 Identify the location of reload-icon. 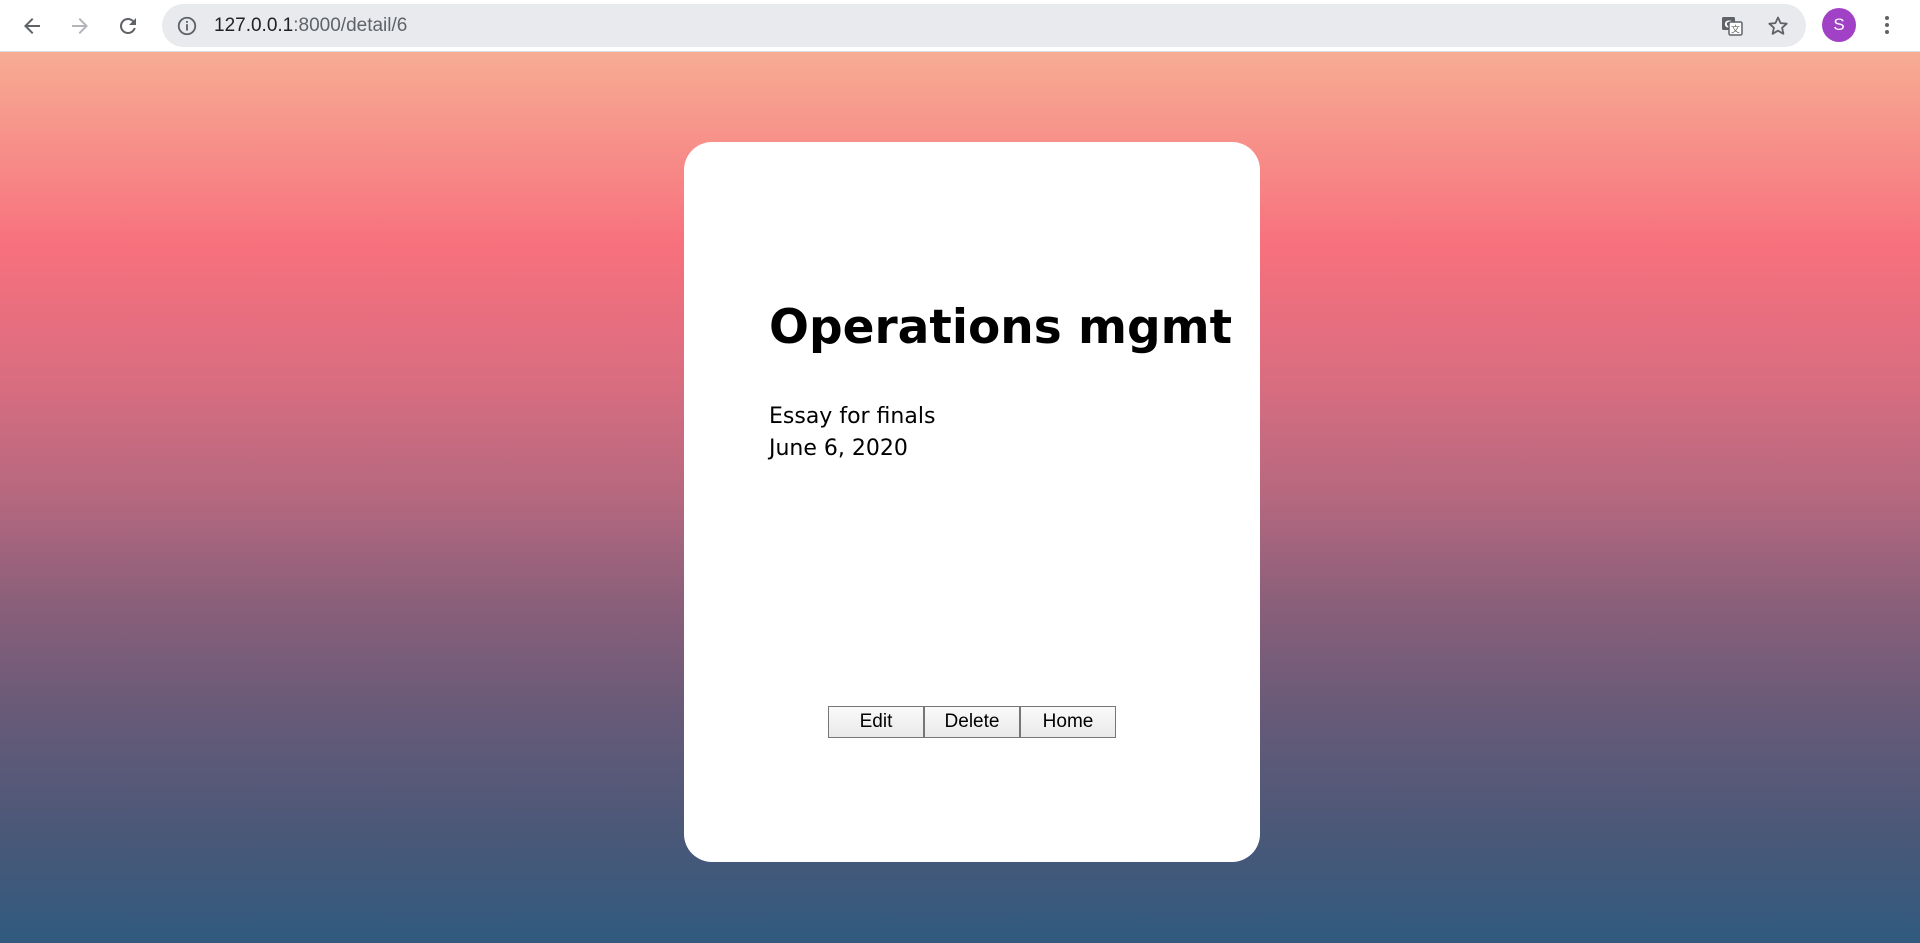
(127, 25).